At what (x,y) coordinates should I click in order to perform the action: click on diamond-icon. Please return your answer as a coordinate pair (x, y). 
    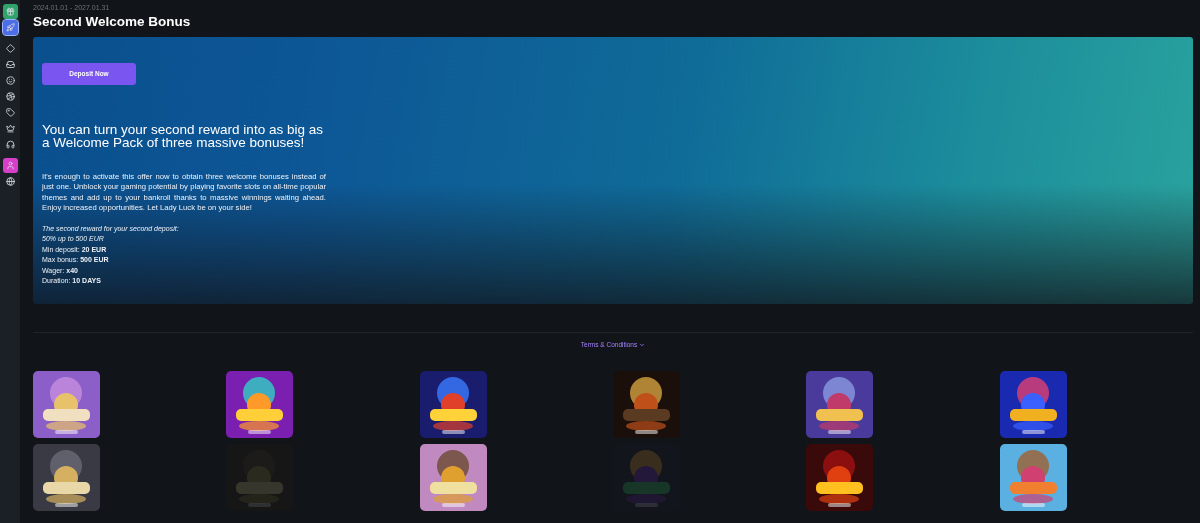
    Looking at the image, I should click on (10, 48).